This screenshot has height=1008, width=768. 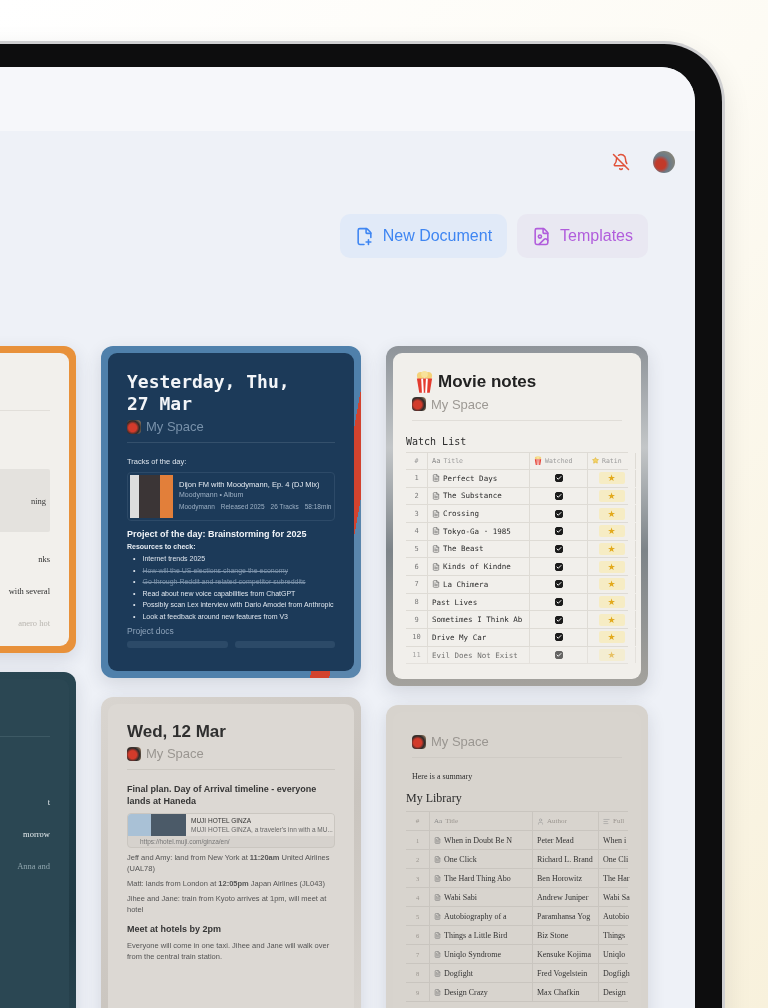 I want to click on table-cell: Richard L. Brand, so click(x=566, y=859).